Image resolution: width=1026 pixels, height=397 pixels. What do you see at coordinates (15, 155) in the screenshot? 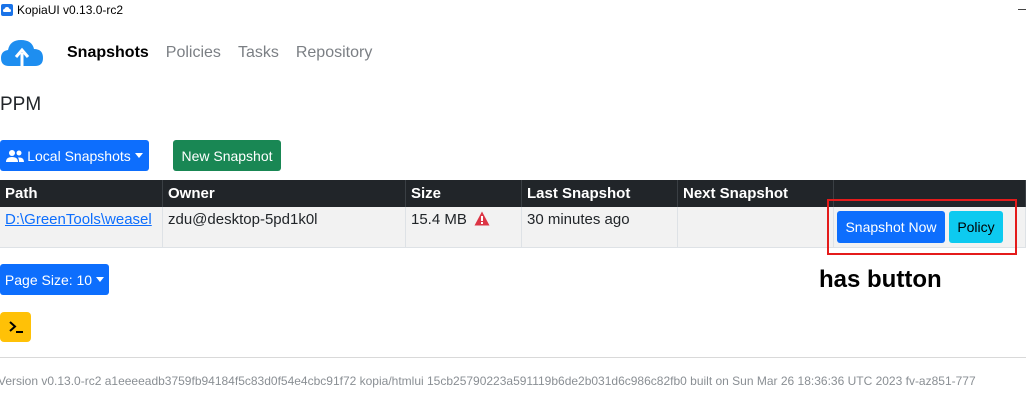
I see `users-icon` at bounding box center [15, 155].